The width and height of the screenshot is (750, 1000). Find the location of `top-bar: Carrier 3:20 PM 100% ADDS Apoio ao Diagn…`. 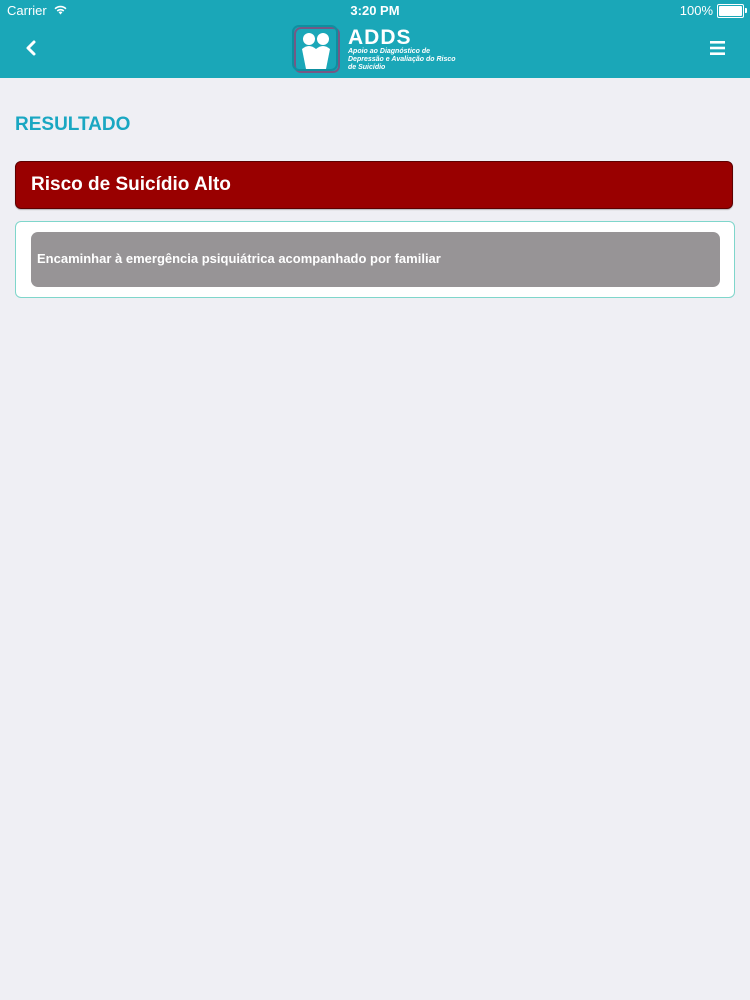

top-bar: Carrier 3:20 PM 100% ADDS Apoio ao Diagn… is located at coordinates (375, 39).